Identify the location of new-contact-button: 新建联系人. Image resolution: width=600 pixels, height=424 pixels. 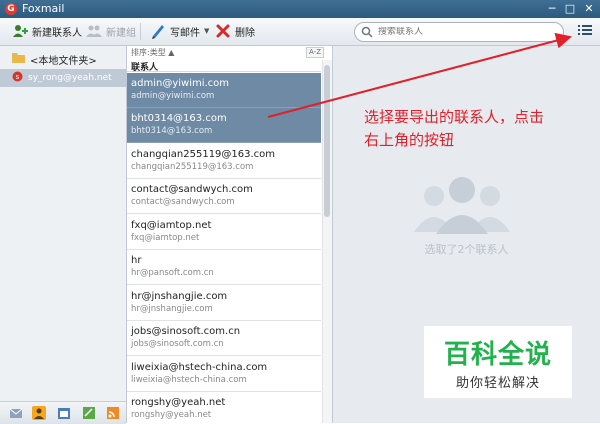
(47, 31).